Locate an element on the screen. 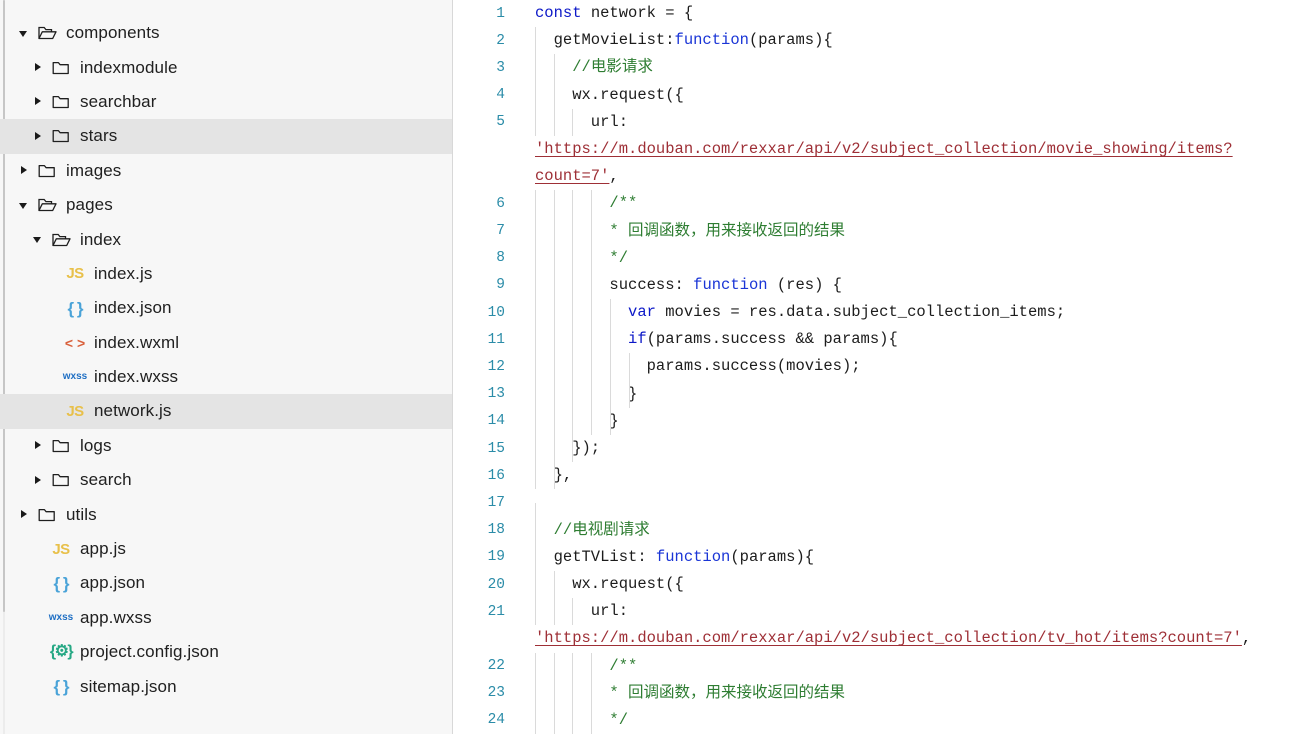 This screenshot has width=1311, height=734. tree-item-index-js: JS index.js is located at coordinates (226, 274).